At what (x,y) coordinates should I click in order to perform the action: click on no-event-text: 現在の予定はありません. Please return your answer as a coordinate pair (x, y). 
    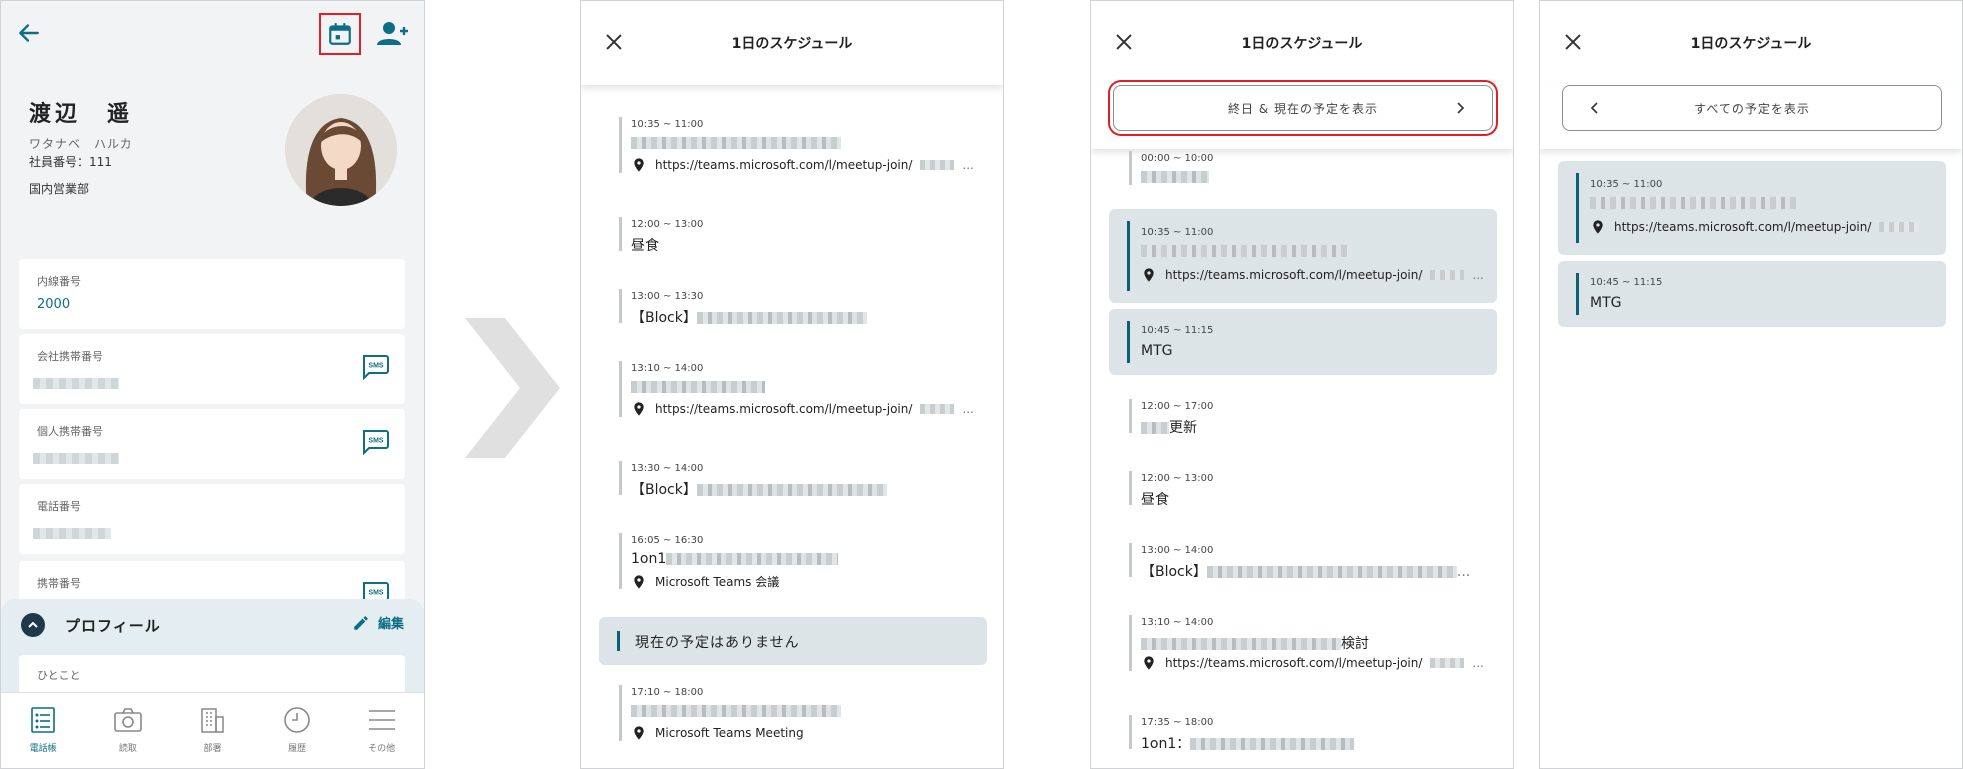
    Looking at the image, I should click on (717, 643).